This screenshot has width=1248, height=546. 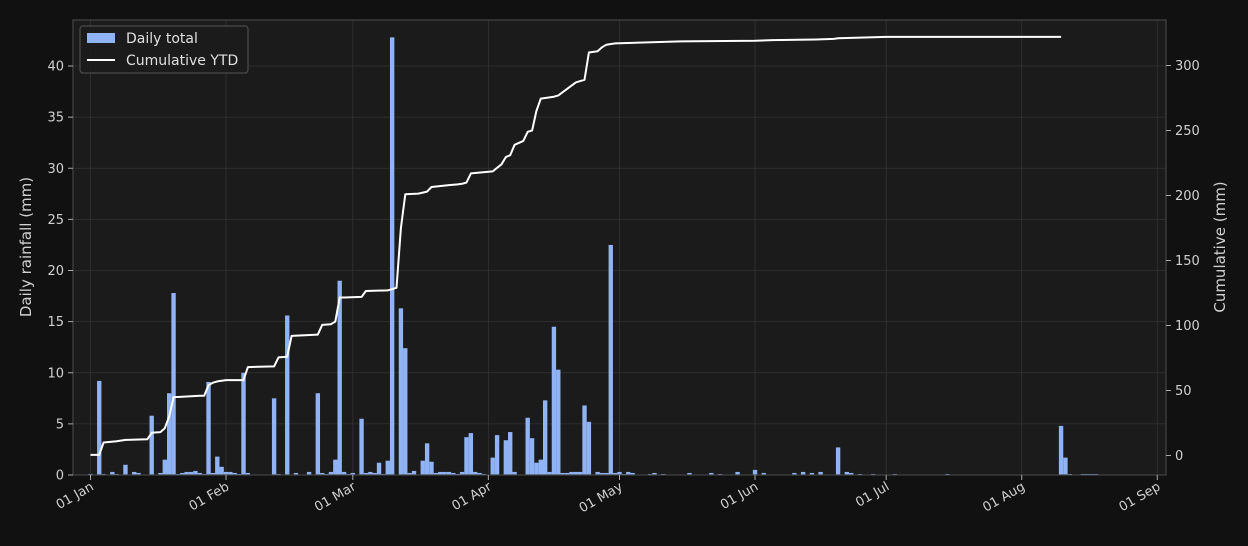 What do you see at coordinates (1187, 326) in the screenshot?
I see `y2-tick-label: 100` at bounding box center [1187, 326].